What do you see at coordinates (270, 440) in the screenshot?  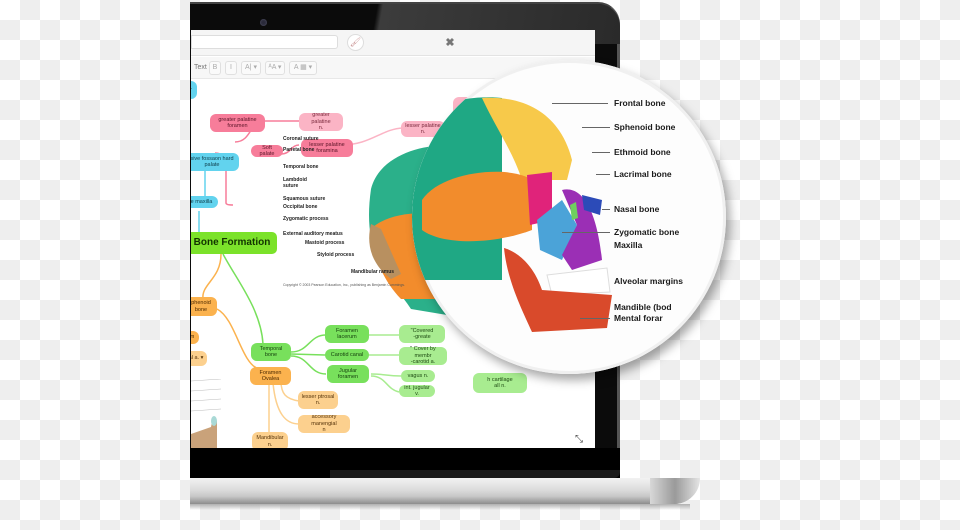 I see `node-mandibular-n: Mandibular n.` at bounding box center [270, 440].